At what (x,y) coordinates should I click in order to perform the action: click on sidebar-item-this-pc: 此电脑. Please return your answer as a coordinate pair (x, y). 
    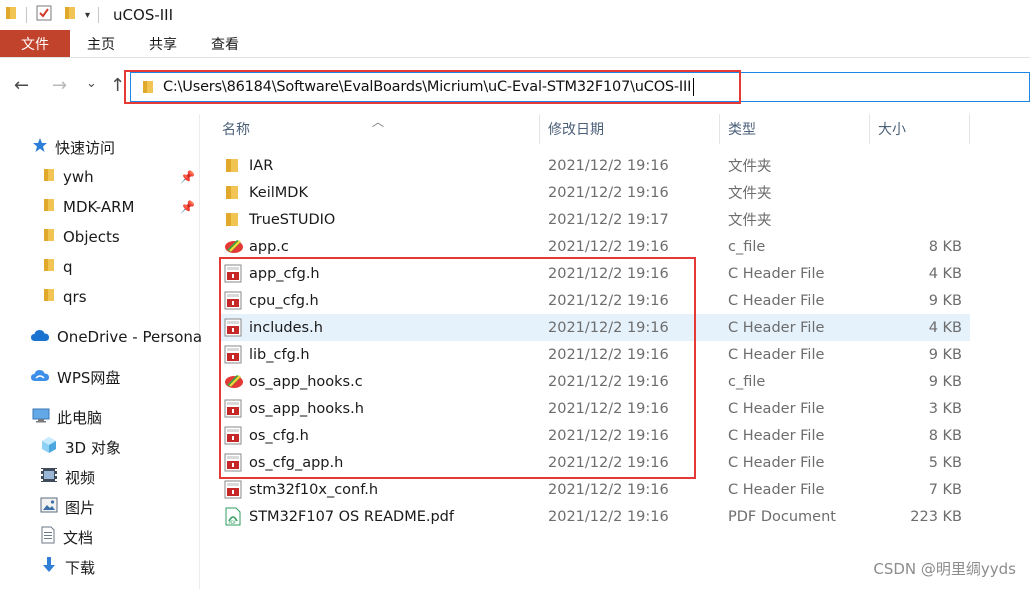
    Looking at the image, I should click on (67, 417).